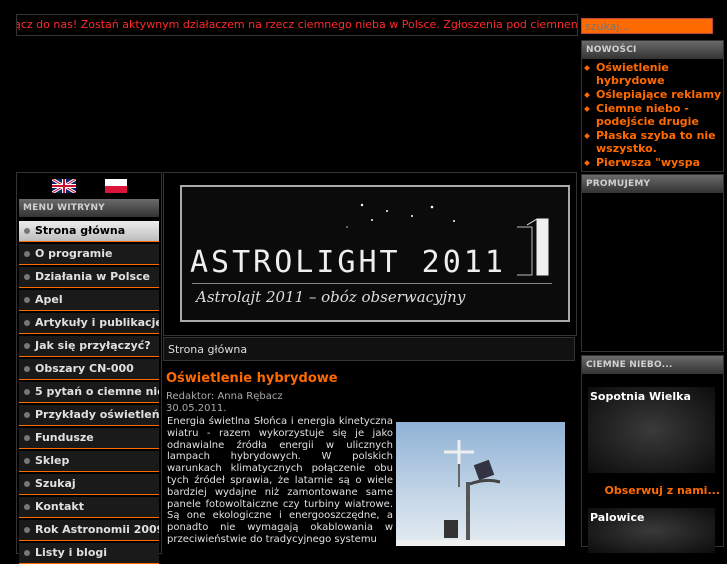 The width and height of the screenshot is (727, 564). Describe the element at coordinates (651, 430) in the screenshot. I see `sky-photo-sopotnia: Sopotnia Wielka` at that location.